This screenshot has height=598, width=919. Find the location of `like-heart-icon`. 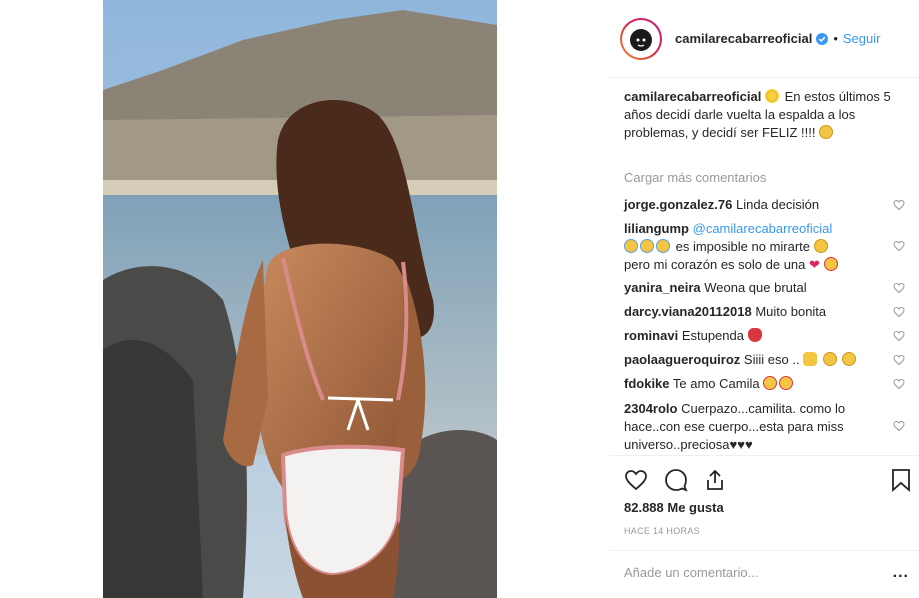

like-heart-icon is located at coordinates (636, 480).